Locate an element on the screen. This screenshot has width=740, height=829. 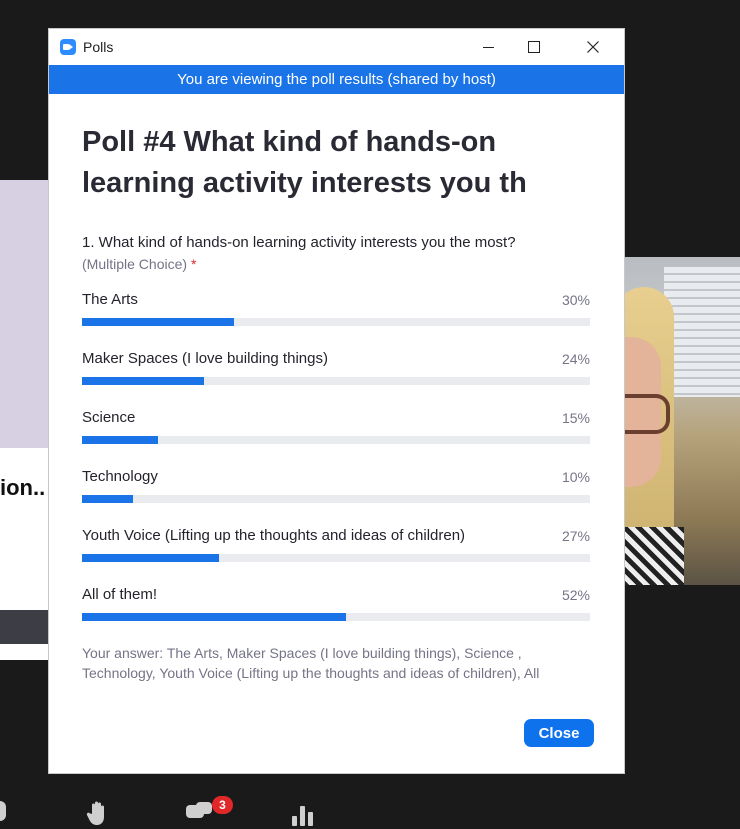
option-percent: 10% is located at coordinates (575, 477).